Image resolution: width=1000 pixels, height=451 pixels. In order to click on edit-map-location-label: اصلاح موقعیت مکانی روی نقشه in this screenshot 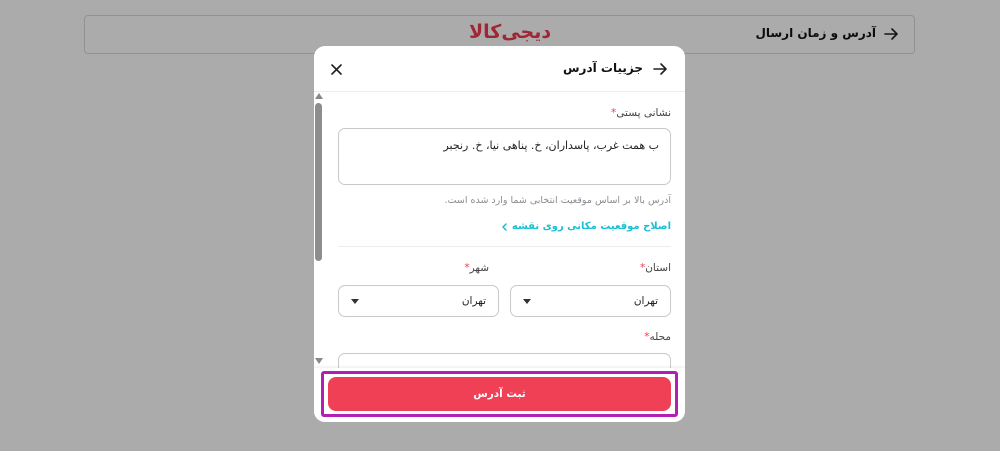, I will do `click(591, 226)`.